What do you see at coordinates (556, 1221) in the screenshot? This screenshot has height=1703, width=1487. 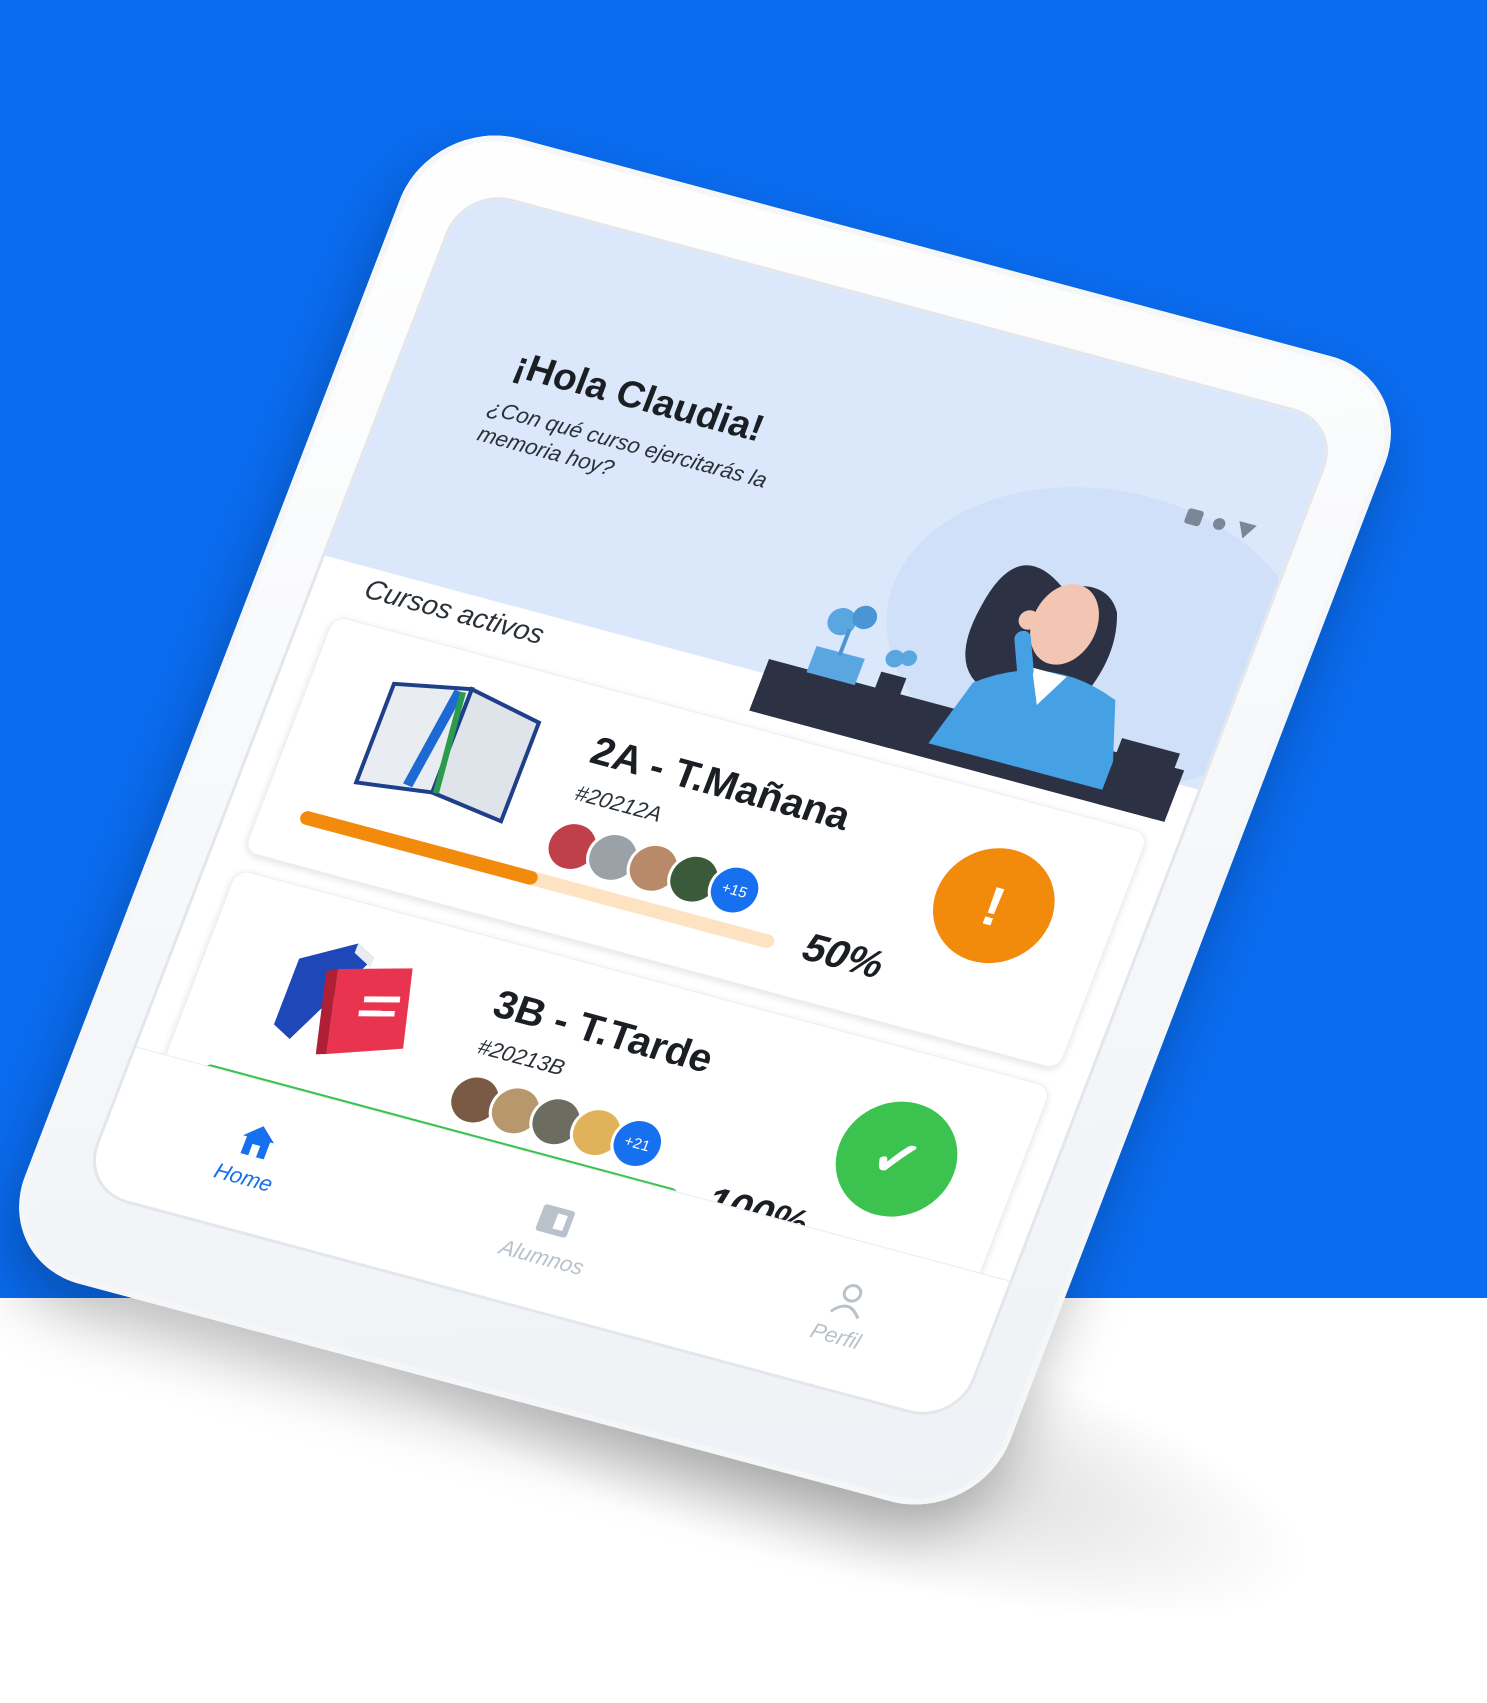 I see `students-icon` at bounding box center [556, 1221].